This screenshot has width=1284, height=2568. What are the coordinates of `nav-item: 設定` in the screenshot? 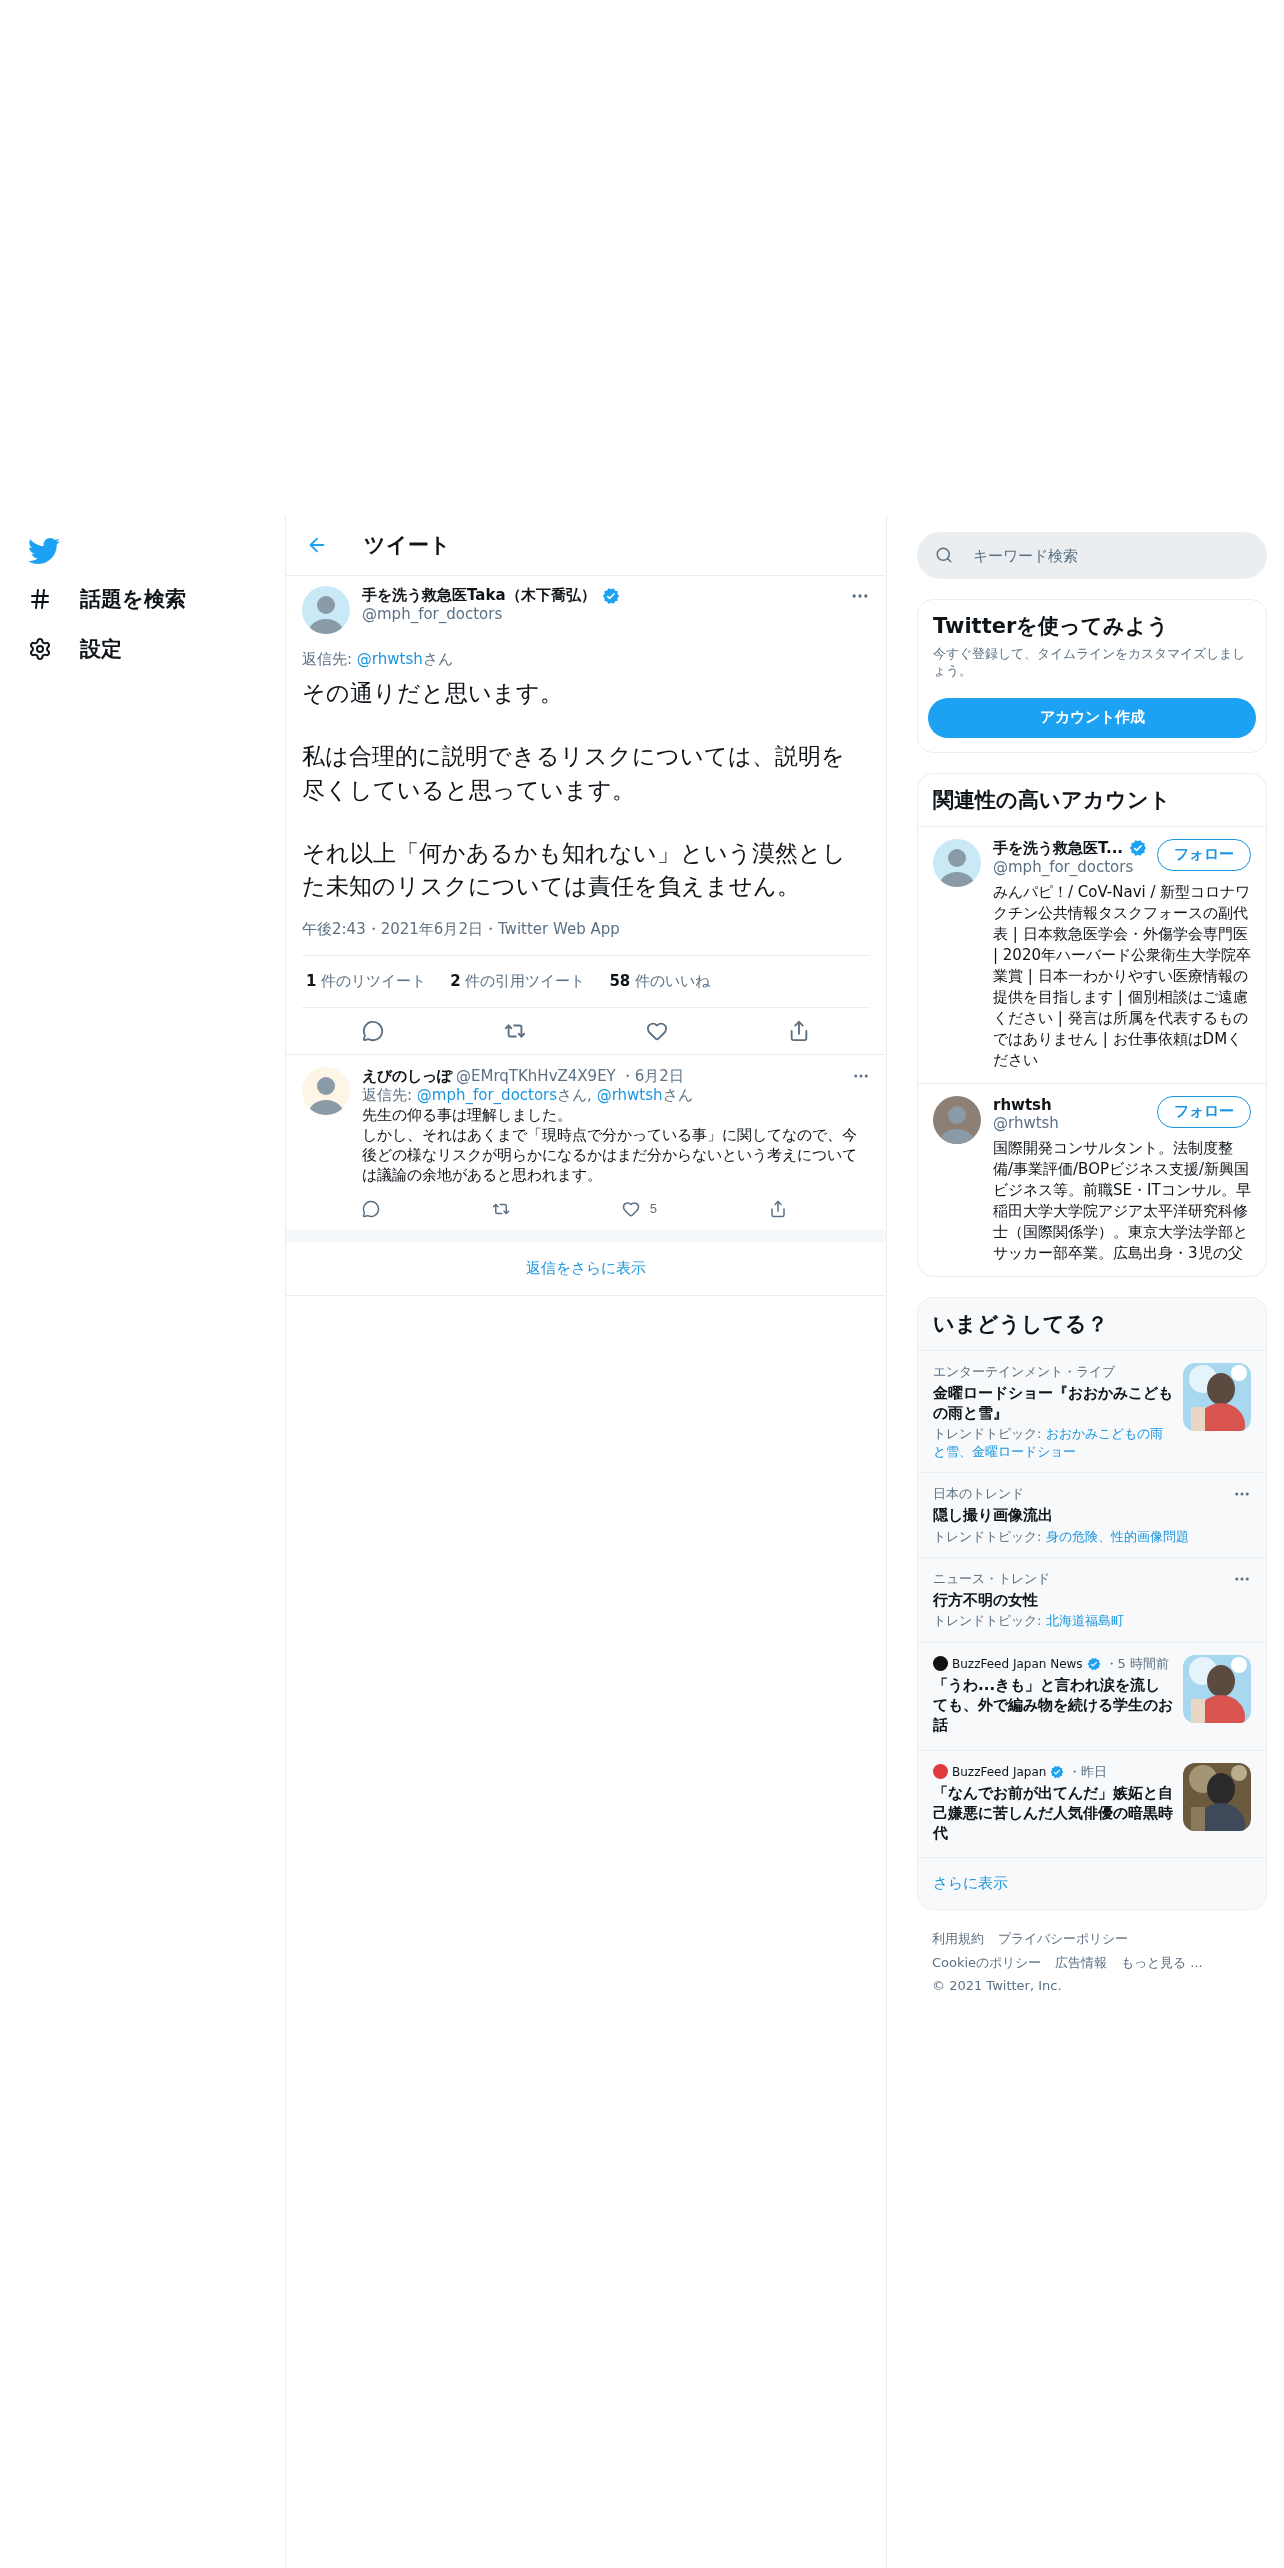 It's located at (75, 649).